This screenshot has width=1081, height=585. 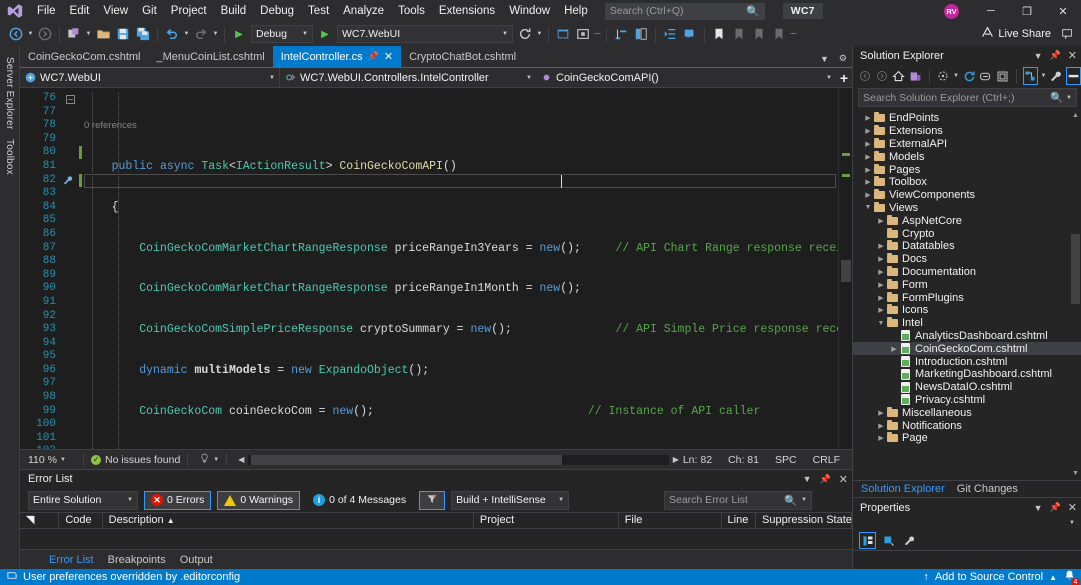 What do you see at coordinates (436, 539) in the screenshot?
I see `error-list-rows` at bounding box center [436, 539].